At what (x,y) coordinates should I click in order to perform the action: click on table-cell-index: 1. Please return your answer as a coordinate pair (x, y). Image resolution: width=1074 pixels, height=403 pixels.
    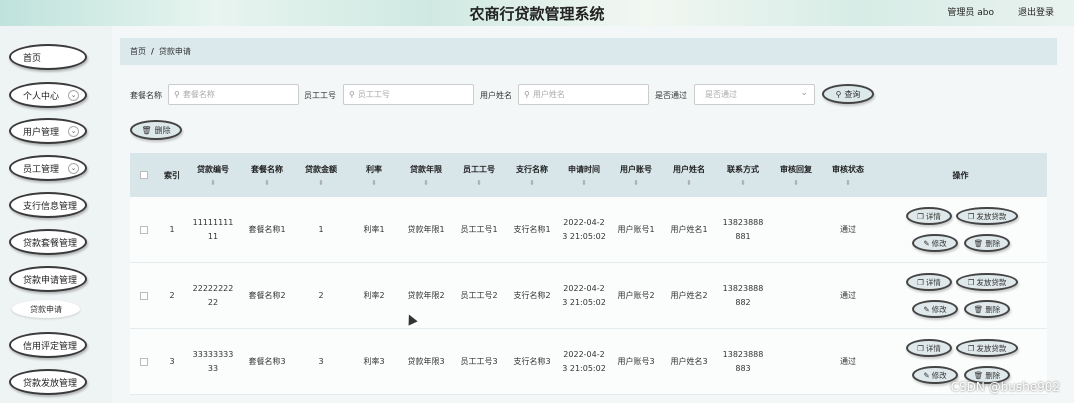
    Looking at the image, I should click on (172, 229).